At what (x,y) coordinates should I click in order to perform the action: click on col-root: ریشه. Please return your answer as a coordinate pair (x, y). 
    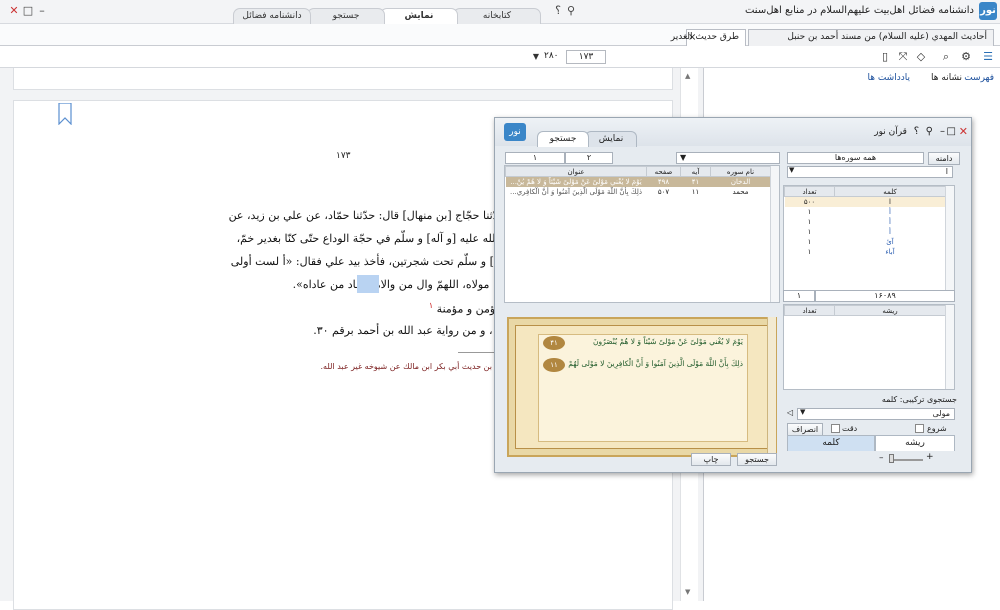
    Looking at the image, I should click on (890, 310).